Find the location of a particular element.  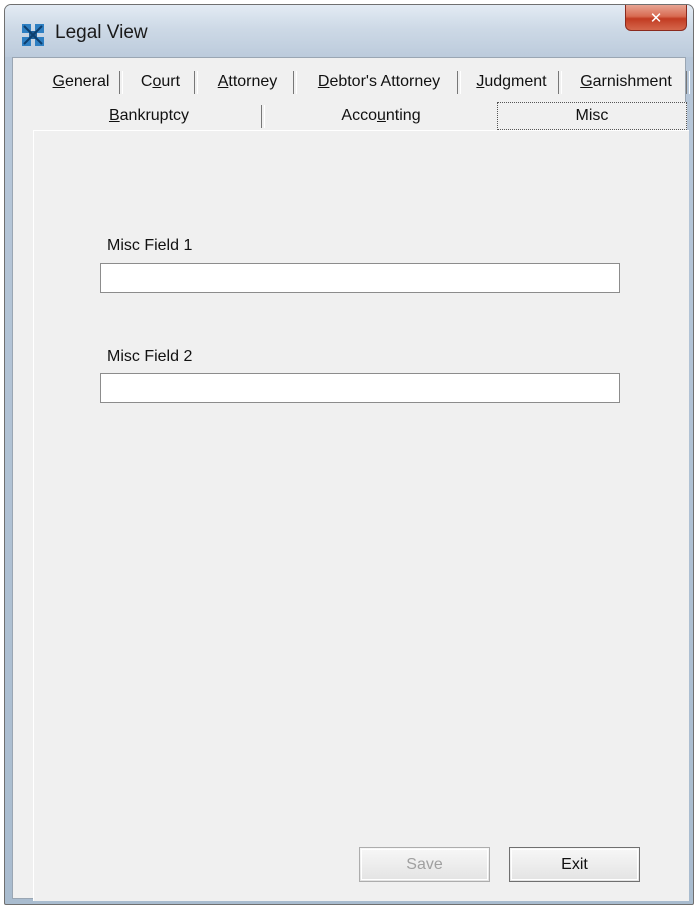

close-button: ✕ is located at coordinates (656, 18).